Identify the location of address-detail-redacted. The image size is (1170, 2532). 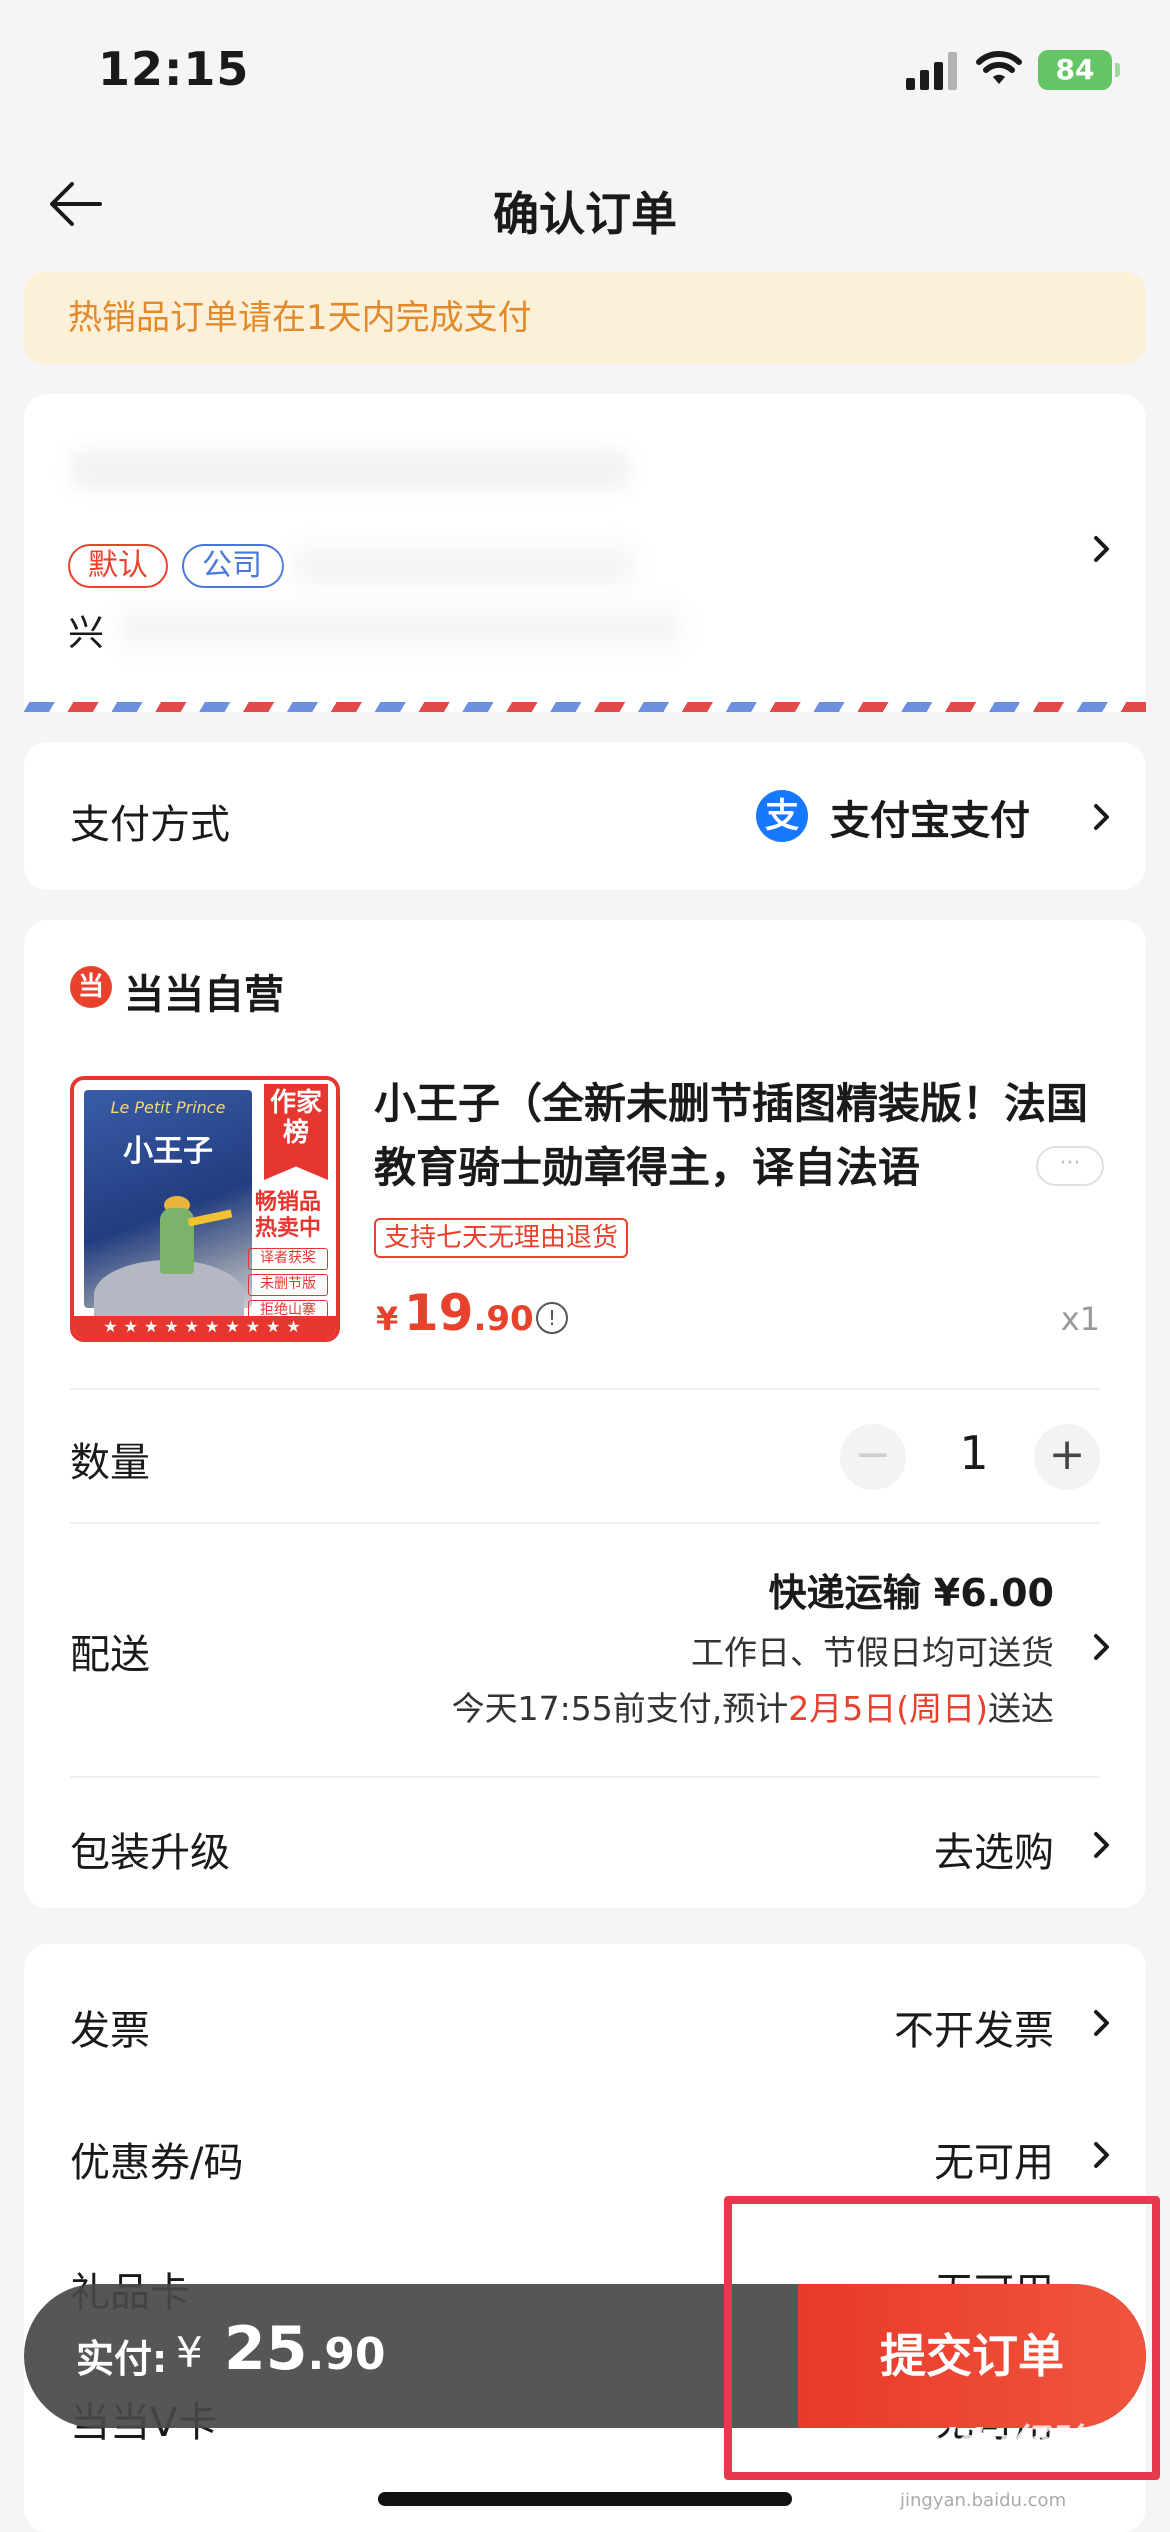
(464, 566).